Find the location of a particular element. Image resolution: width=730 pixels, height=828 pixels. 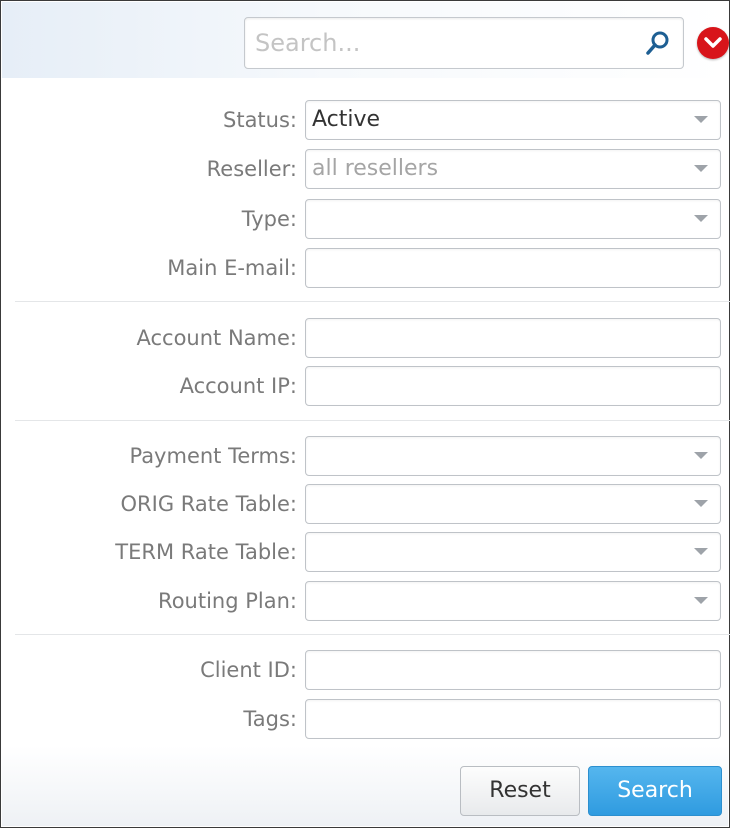

reseller-row: Reseller: all resellers is located at coordinates (365, 169).